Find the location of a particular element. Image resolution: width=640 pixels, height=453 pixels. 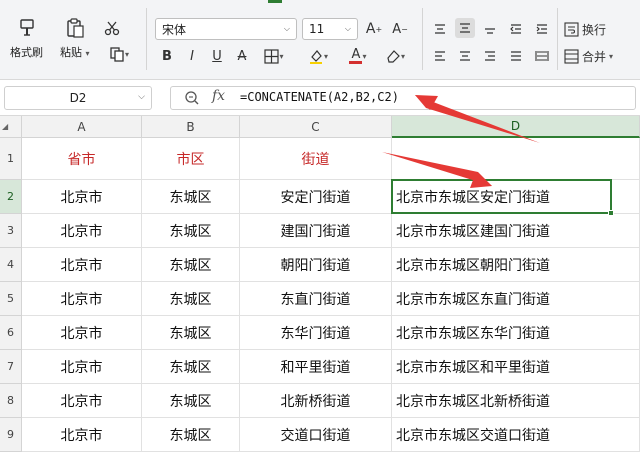

cell-c6: 东华门街道 is located at coordinates (316, 333).